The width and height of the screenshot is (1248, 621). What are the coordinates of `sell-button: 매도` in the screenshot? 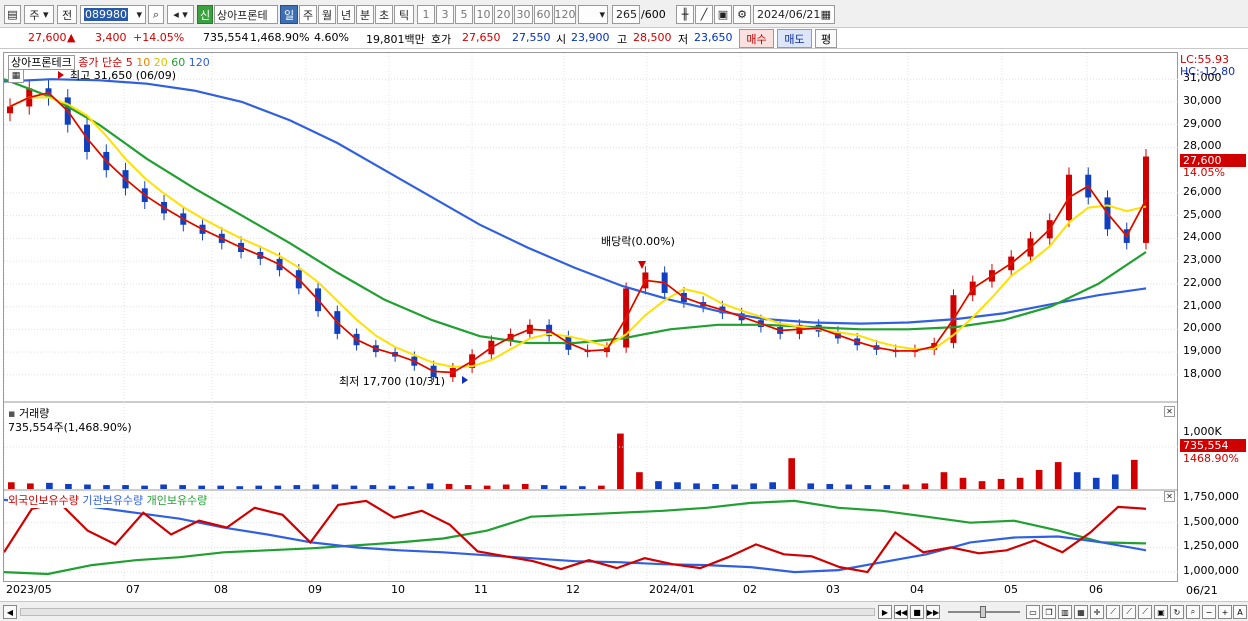 It's located at (794, 38).